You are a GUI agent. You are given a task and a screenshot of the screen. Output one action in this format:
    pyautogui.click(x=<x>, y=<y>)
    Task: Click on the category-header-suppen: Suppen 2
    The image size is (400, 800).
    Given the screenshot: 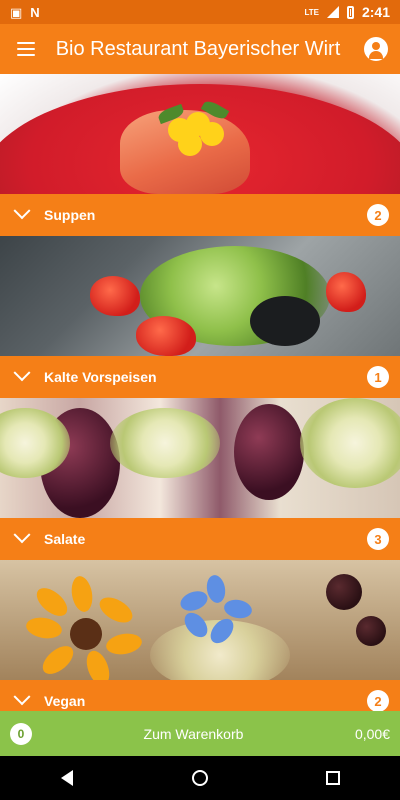 What is the action you would take?
    pyautogui.click(x=200, y=215)
    